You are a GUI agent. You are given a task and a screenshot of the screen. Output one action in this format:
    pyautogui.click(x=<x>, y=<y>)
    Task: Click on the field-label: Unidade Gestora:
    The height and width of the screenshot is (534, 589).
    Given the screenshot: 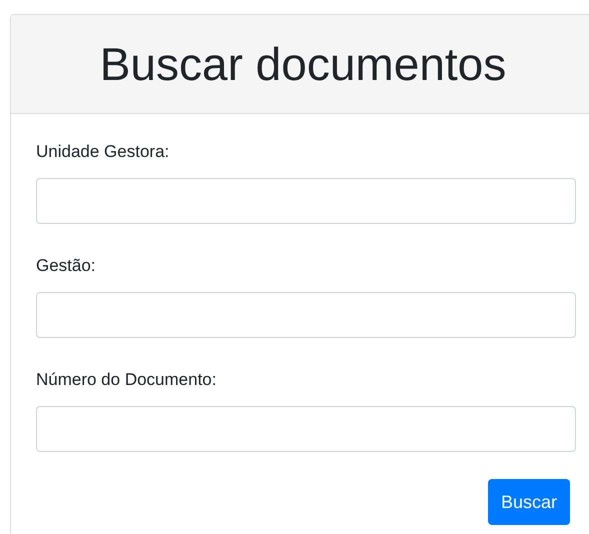 What is the action you would take?
    pyautogui.click(x=103, y=152)
    